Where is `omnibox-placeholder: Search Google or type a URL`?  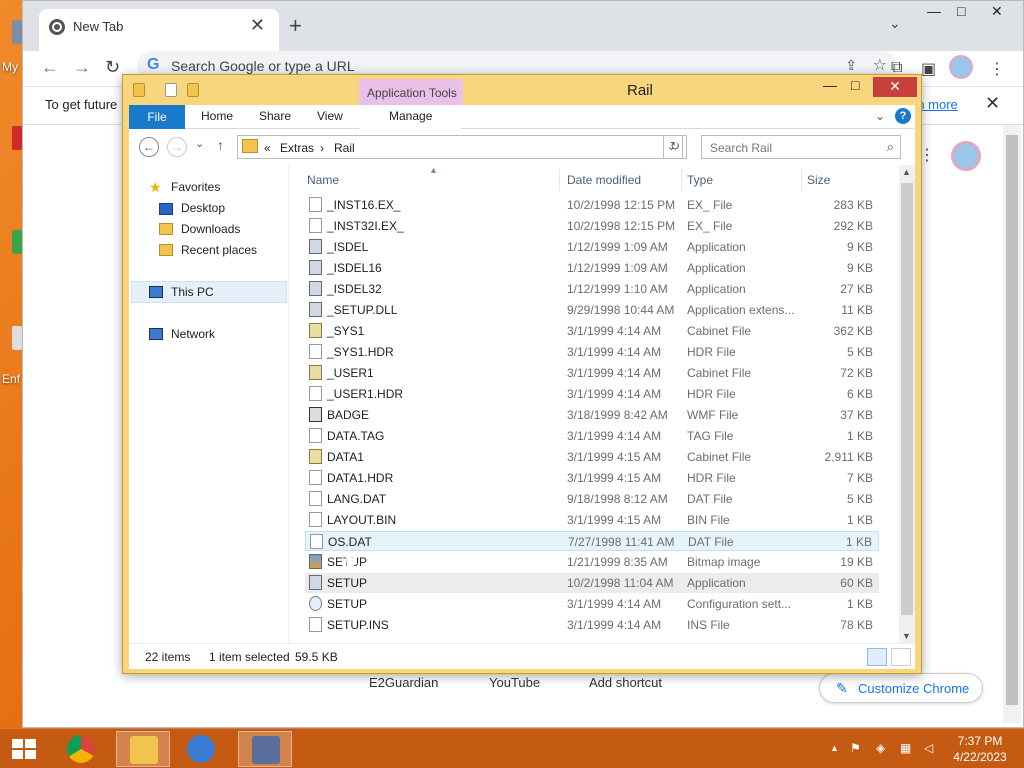
omnibox-placeholder: Search Google or type a URL is located at coordinates (263, 66).